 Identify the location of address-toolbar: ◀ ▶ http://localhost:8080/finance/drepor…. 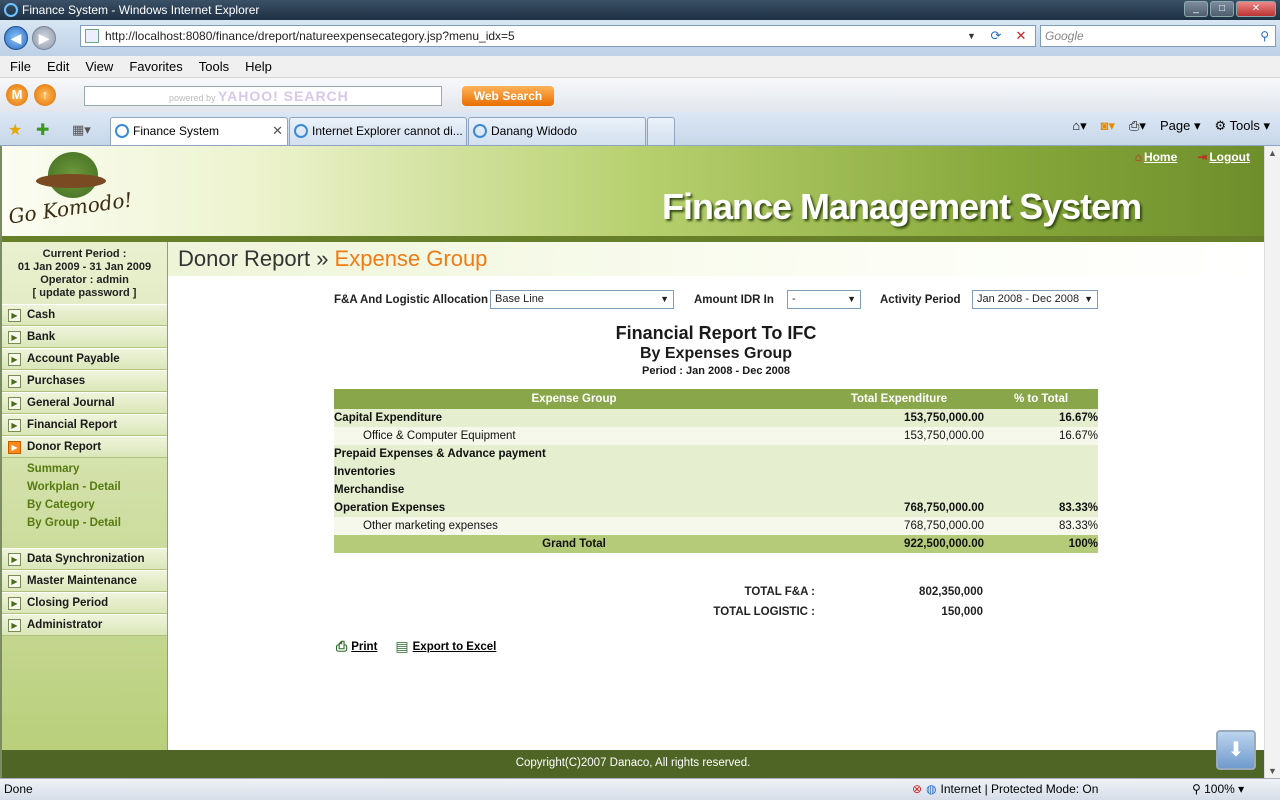
(640, 38).